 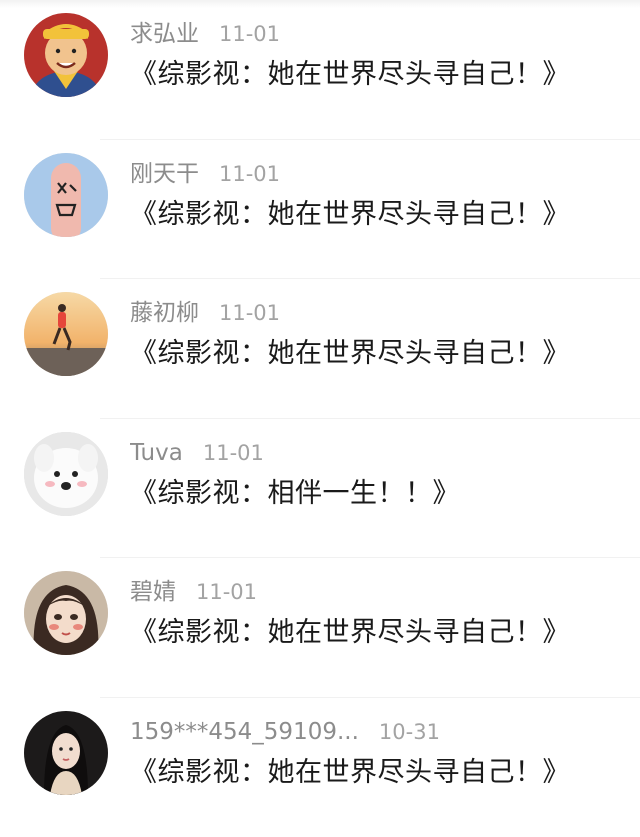 What do you see at coordinates (205, 34) in the screenshot?
I see `comment-meta: 求弘业 11-01` at bounding box center [205, 34].